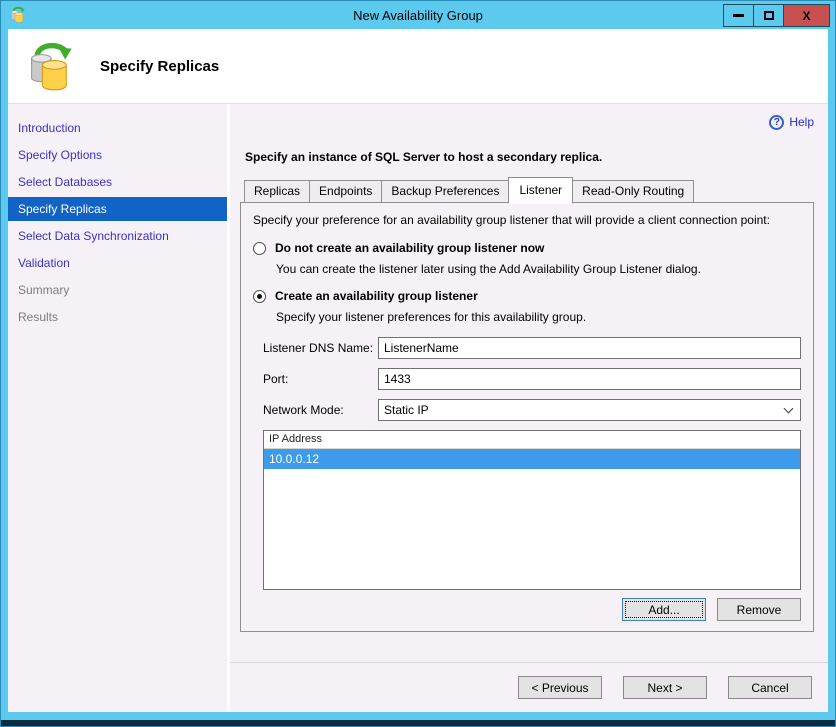 This screenshot has height=727, width=836. What do you see at coordinates (633, 191) in the screenshot?
I see `tab-read-only-routing: Read-Only Routing` at bounding box center [633, 191].